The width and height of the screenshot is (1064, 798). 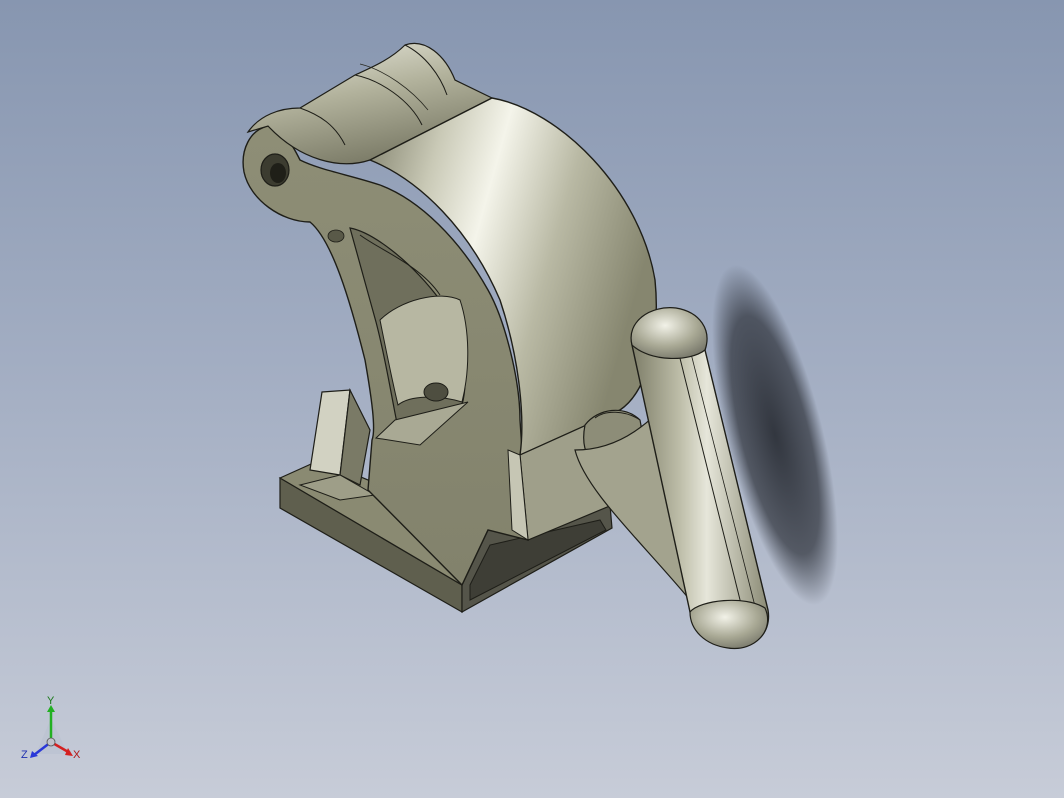 What do you see at coordinates (53, 733) in the screenshot?
I see `orientation-triad: Y X Z` at bounding box center [53, 733].